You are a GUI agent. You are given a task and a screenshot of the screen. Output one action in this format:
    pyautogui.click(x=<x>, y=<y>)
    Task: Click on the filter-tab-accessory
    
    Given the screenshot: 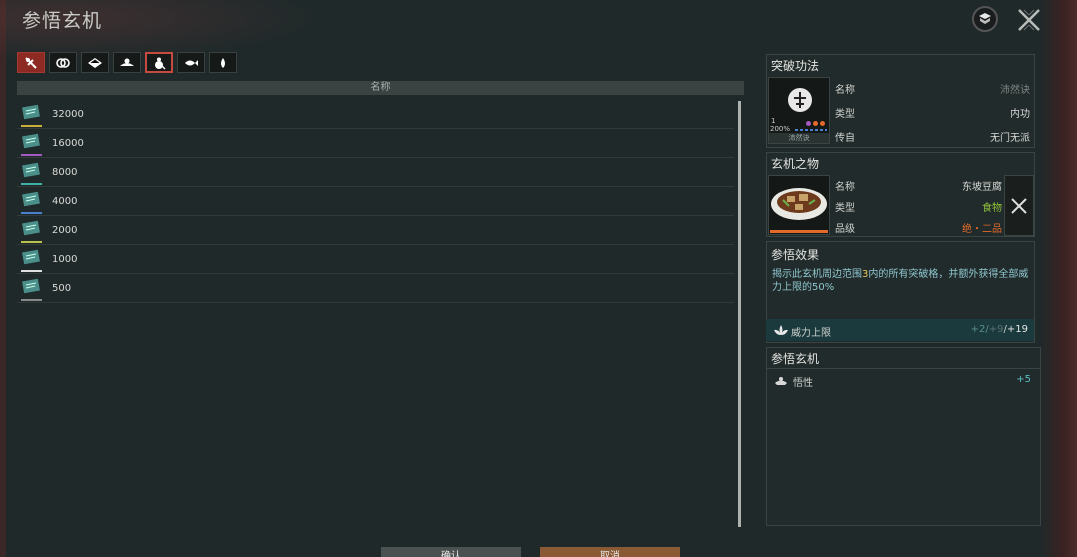 What is the action you would take?
    pyautogui.click(x=63, y=62)
    